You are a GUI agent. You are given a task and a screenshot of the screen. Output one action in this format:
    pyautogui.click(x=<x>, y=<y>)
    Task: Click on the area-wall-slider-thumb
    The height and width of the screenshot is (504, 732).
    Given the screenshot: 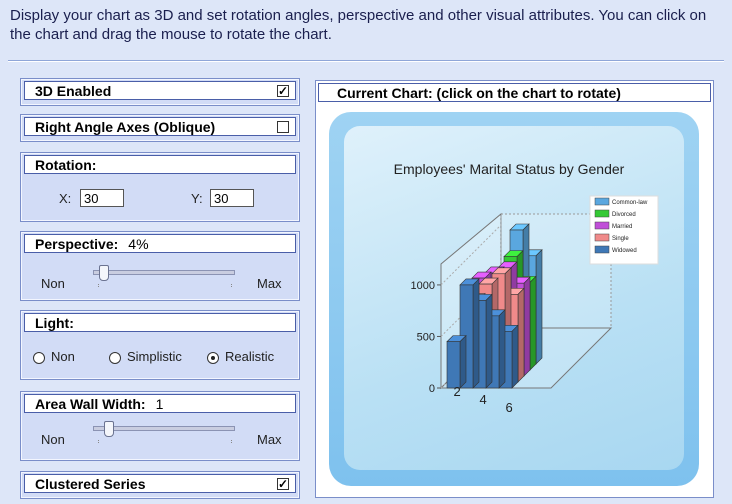 What is the action you would take?
    pyautogui.click(x=109, y=429)
    